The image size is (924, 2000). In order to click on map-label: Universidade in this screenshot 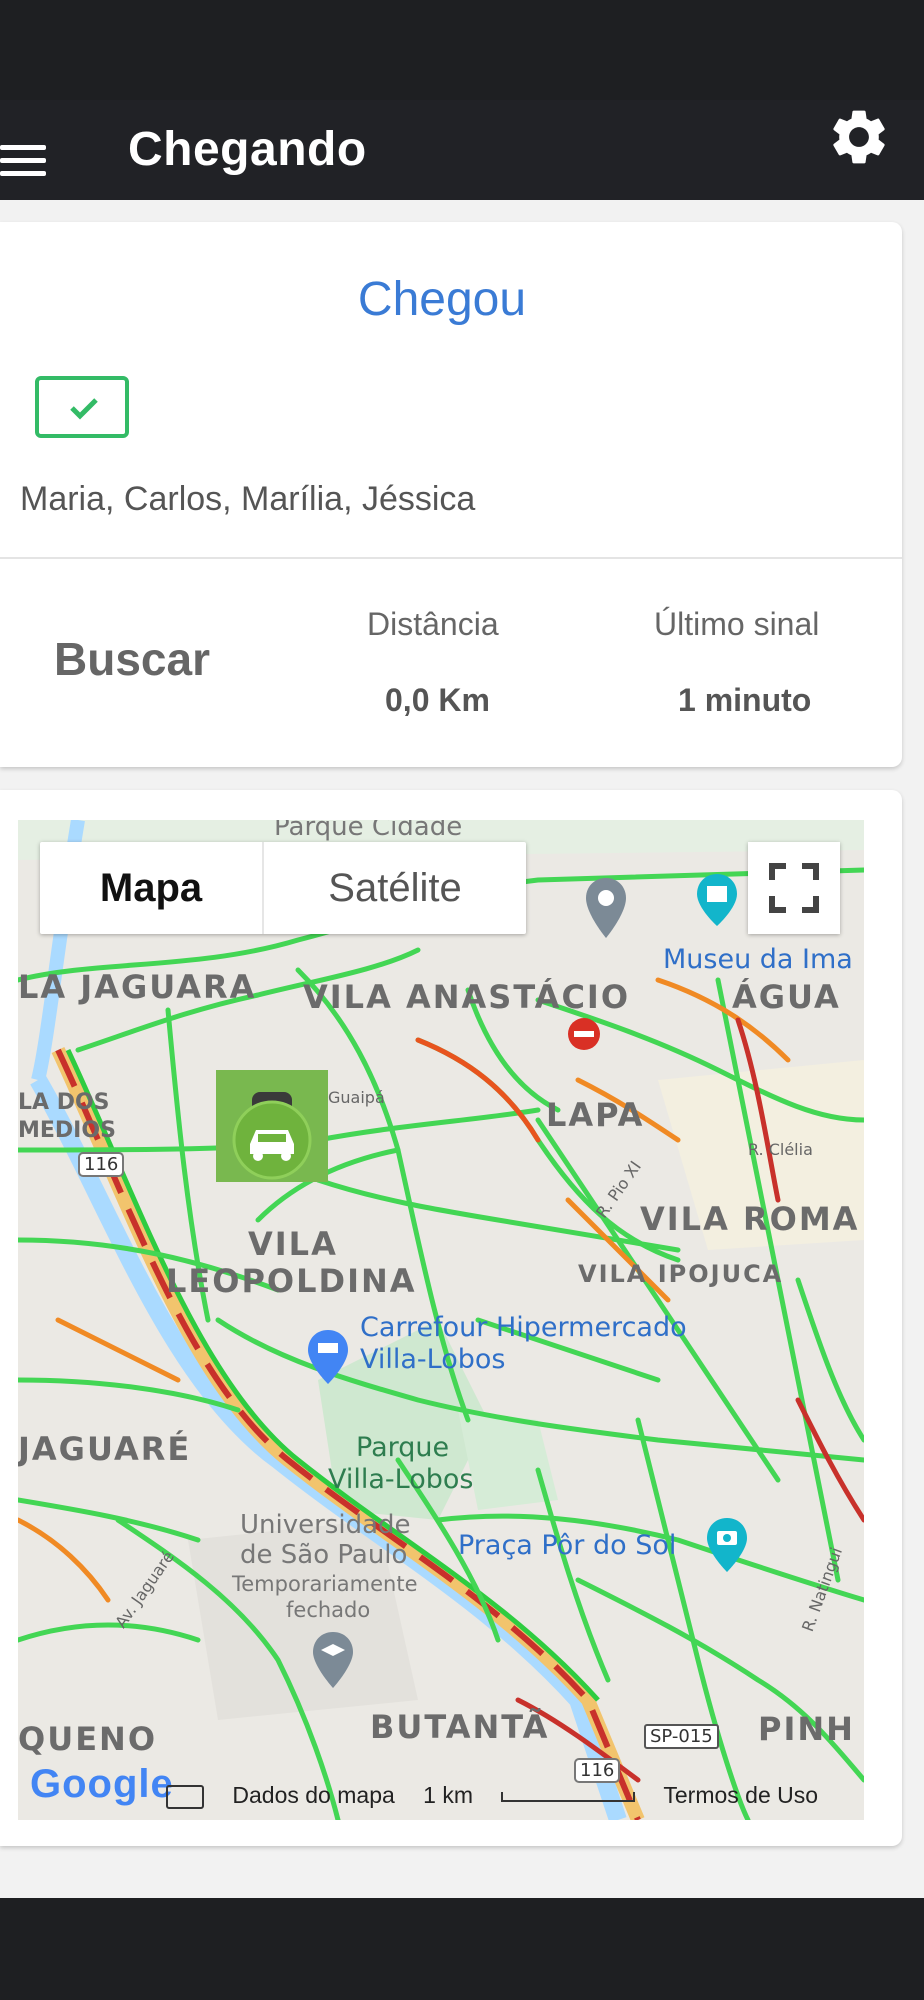, I will do `click(325, 1525)`.